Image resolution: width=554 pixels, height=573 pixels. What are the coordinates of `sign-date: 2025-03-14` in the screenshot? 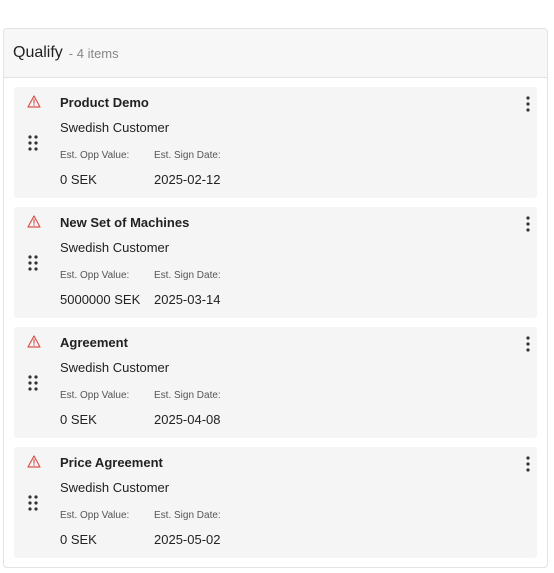 It's located at (187, 299).